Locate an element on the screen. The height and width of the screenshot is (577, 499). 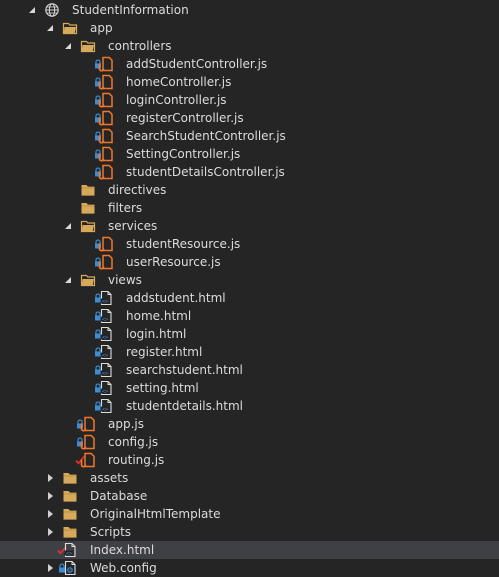
tree-item-database: Database is located at coordinates (249, 496).